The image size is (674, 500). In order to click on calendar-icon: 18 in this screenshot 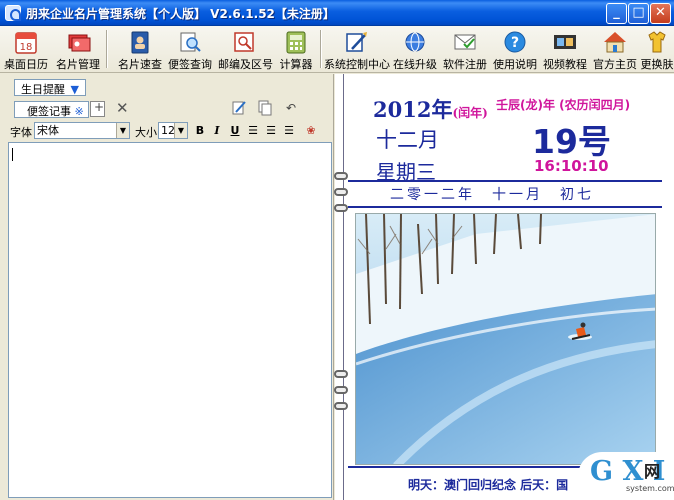, I will do `click(26, 43)`.